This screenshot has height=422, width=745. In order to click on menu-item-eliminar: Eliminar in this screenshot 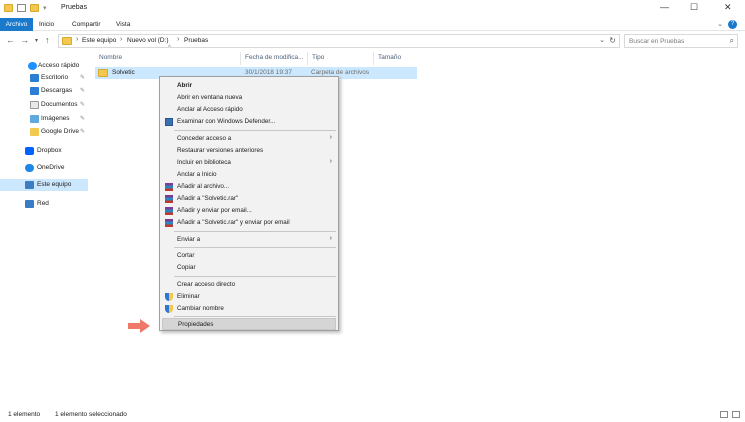, I will do `click(249, 297)`.